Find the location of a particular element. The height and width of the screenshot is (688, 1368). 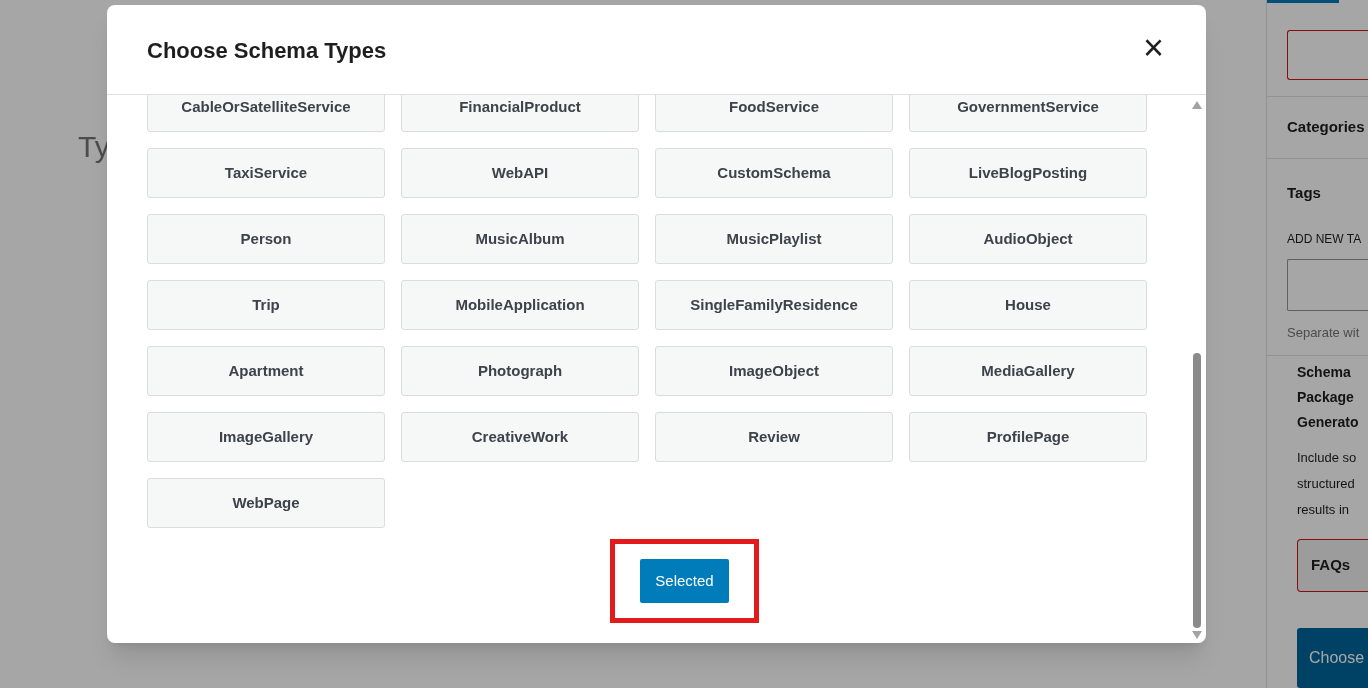

schema-type-button: CustomSchema is located at coordinates (774, 173).